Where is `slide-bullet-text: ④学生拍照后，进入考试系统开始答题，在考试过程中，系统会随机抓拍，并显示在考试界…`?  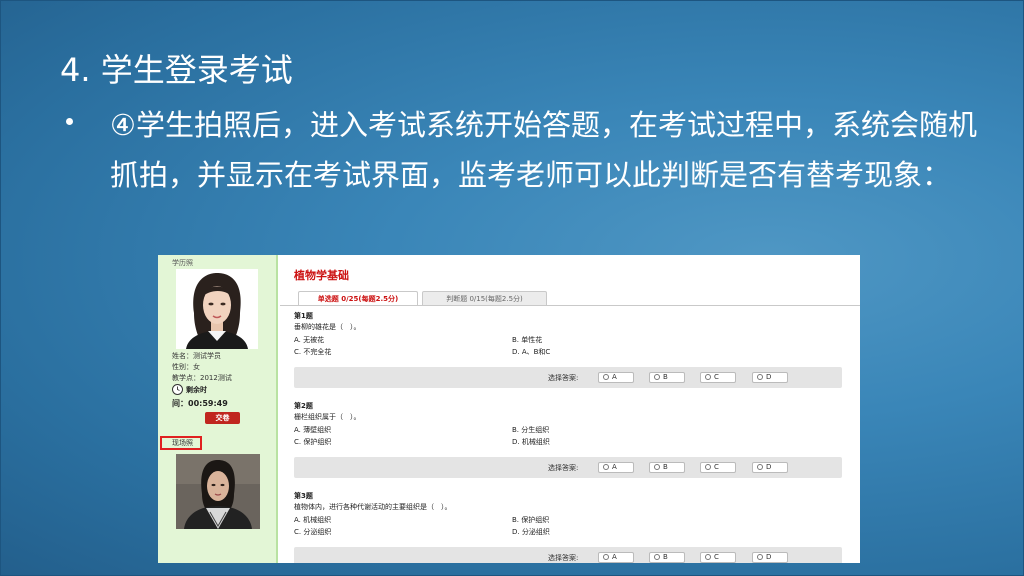
slide-bullet-text: ④学生拍照后，进入考试系统开始答题，在考试过程中，系统会随机抓拍，并显示在考试界… is located at coordinates (543, 150).